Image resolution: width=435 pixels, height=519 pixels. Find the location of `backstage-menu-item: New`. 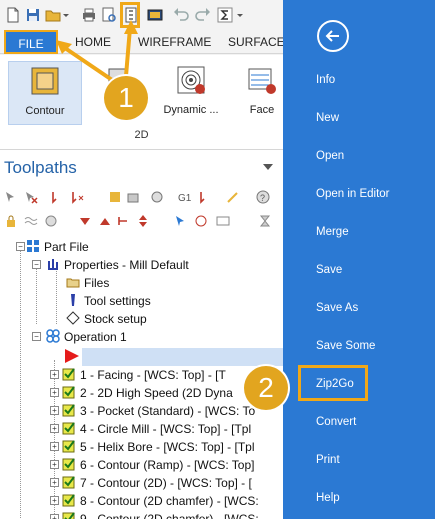

backstage-menu-item: New is located at coordinates (327, 118).